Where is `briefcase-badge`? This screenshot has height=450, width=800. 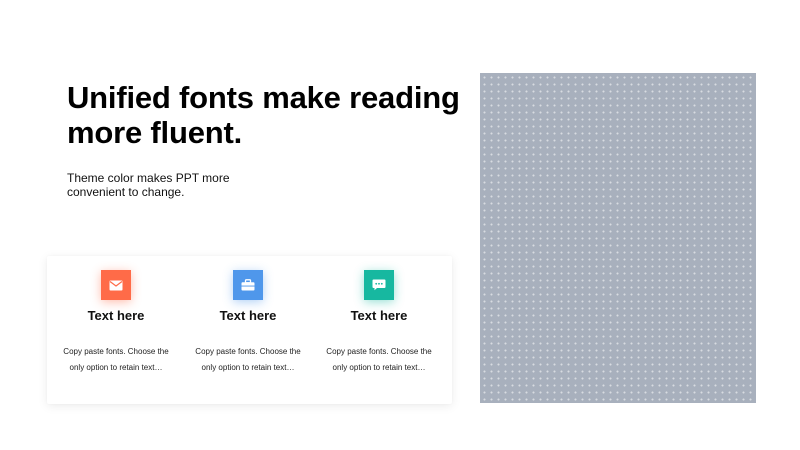 briefcase-badge is located at coordinates (248, 285).